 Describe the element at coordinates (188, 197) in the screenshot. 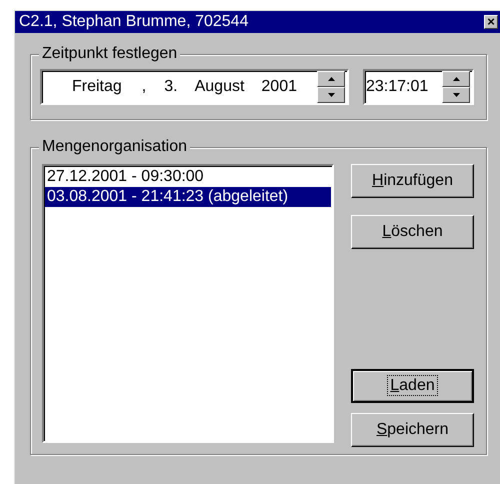

I see `list-item: 03.08.2001 - 21:41:23 (abgeleitet)` at that location.